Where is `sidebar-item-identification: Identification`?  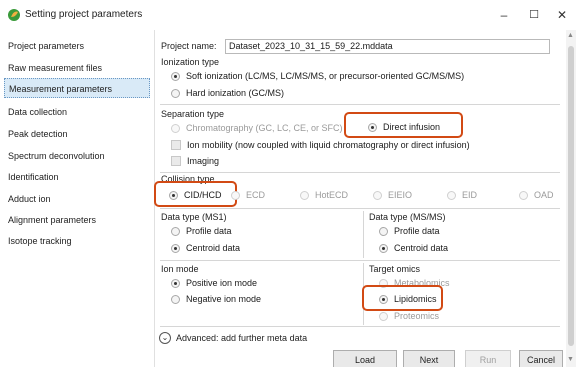
sidebar-item-identification: Identification is located at coordinates (77, 177).